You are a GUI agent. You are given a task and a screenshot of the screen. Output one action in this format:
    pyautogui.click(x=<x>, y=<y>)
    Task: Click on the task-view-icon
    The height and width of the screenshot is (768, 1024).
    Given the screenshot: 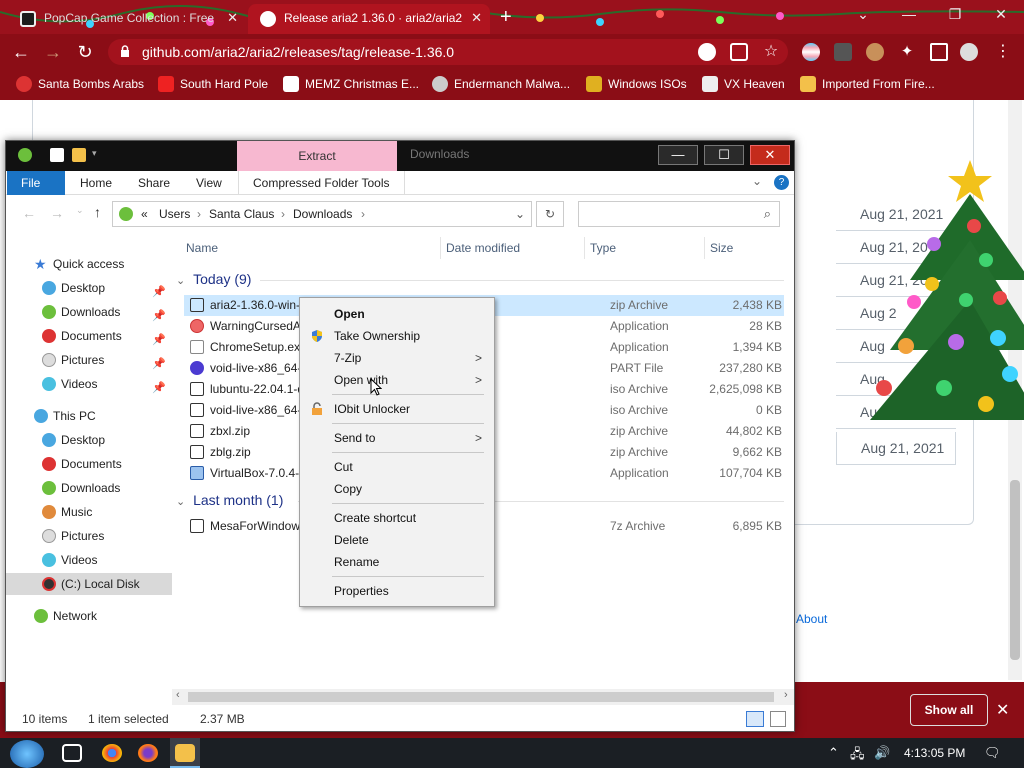 What is the action you would take?
    pyautogui.click(x=72, y=753)
    